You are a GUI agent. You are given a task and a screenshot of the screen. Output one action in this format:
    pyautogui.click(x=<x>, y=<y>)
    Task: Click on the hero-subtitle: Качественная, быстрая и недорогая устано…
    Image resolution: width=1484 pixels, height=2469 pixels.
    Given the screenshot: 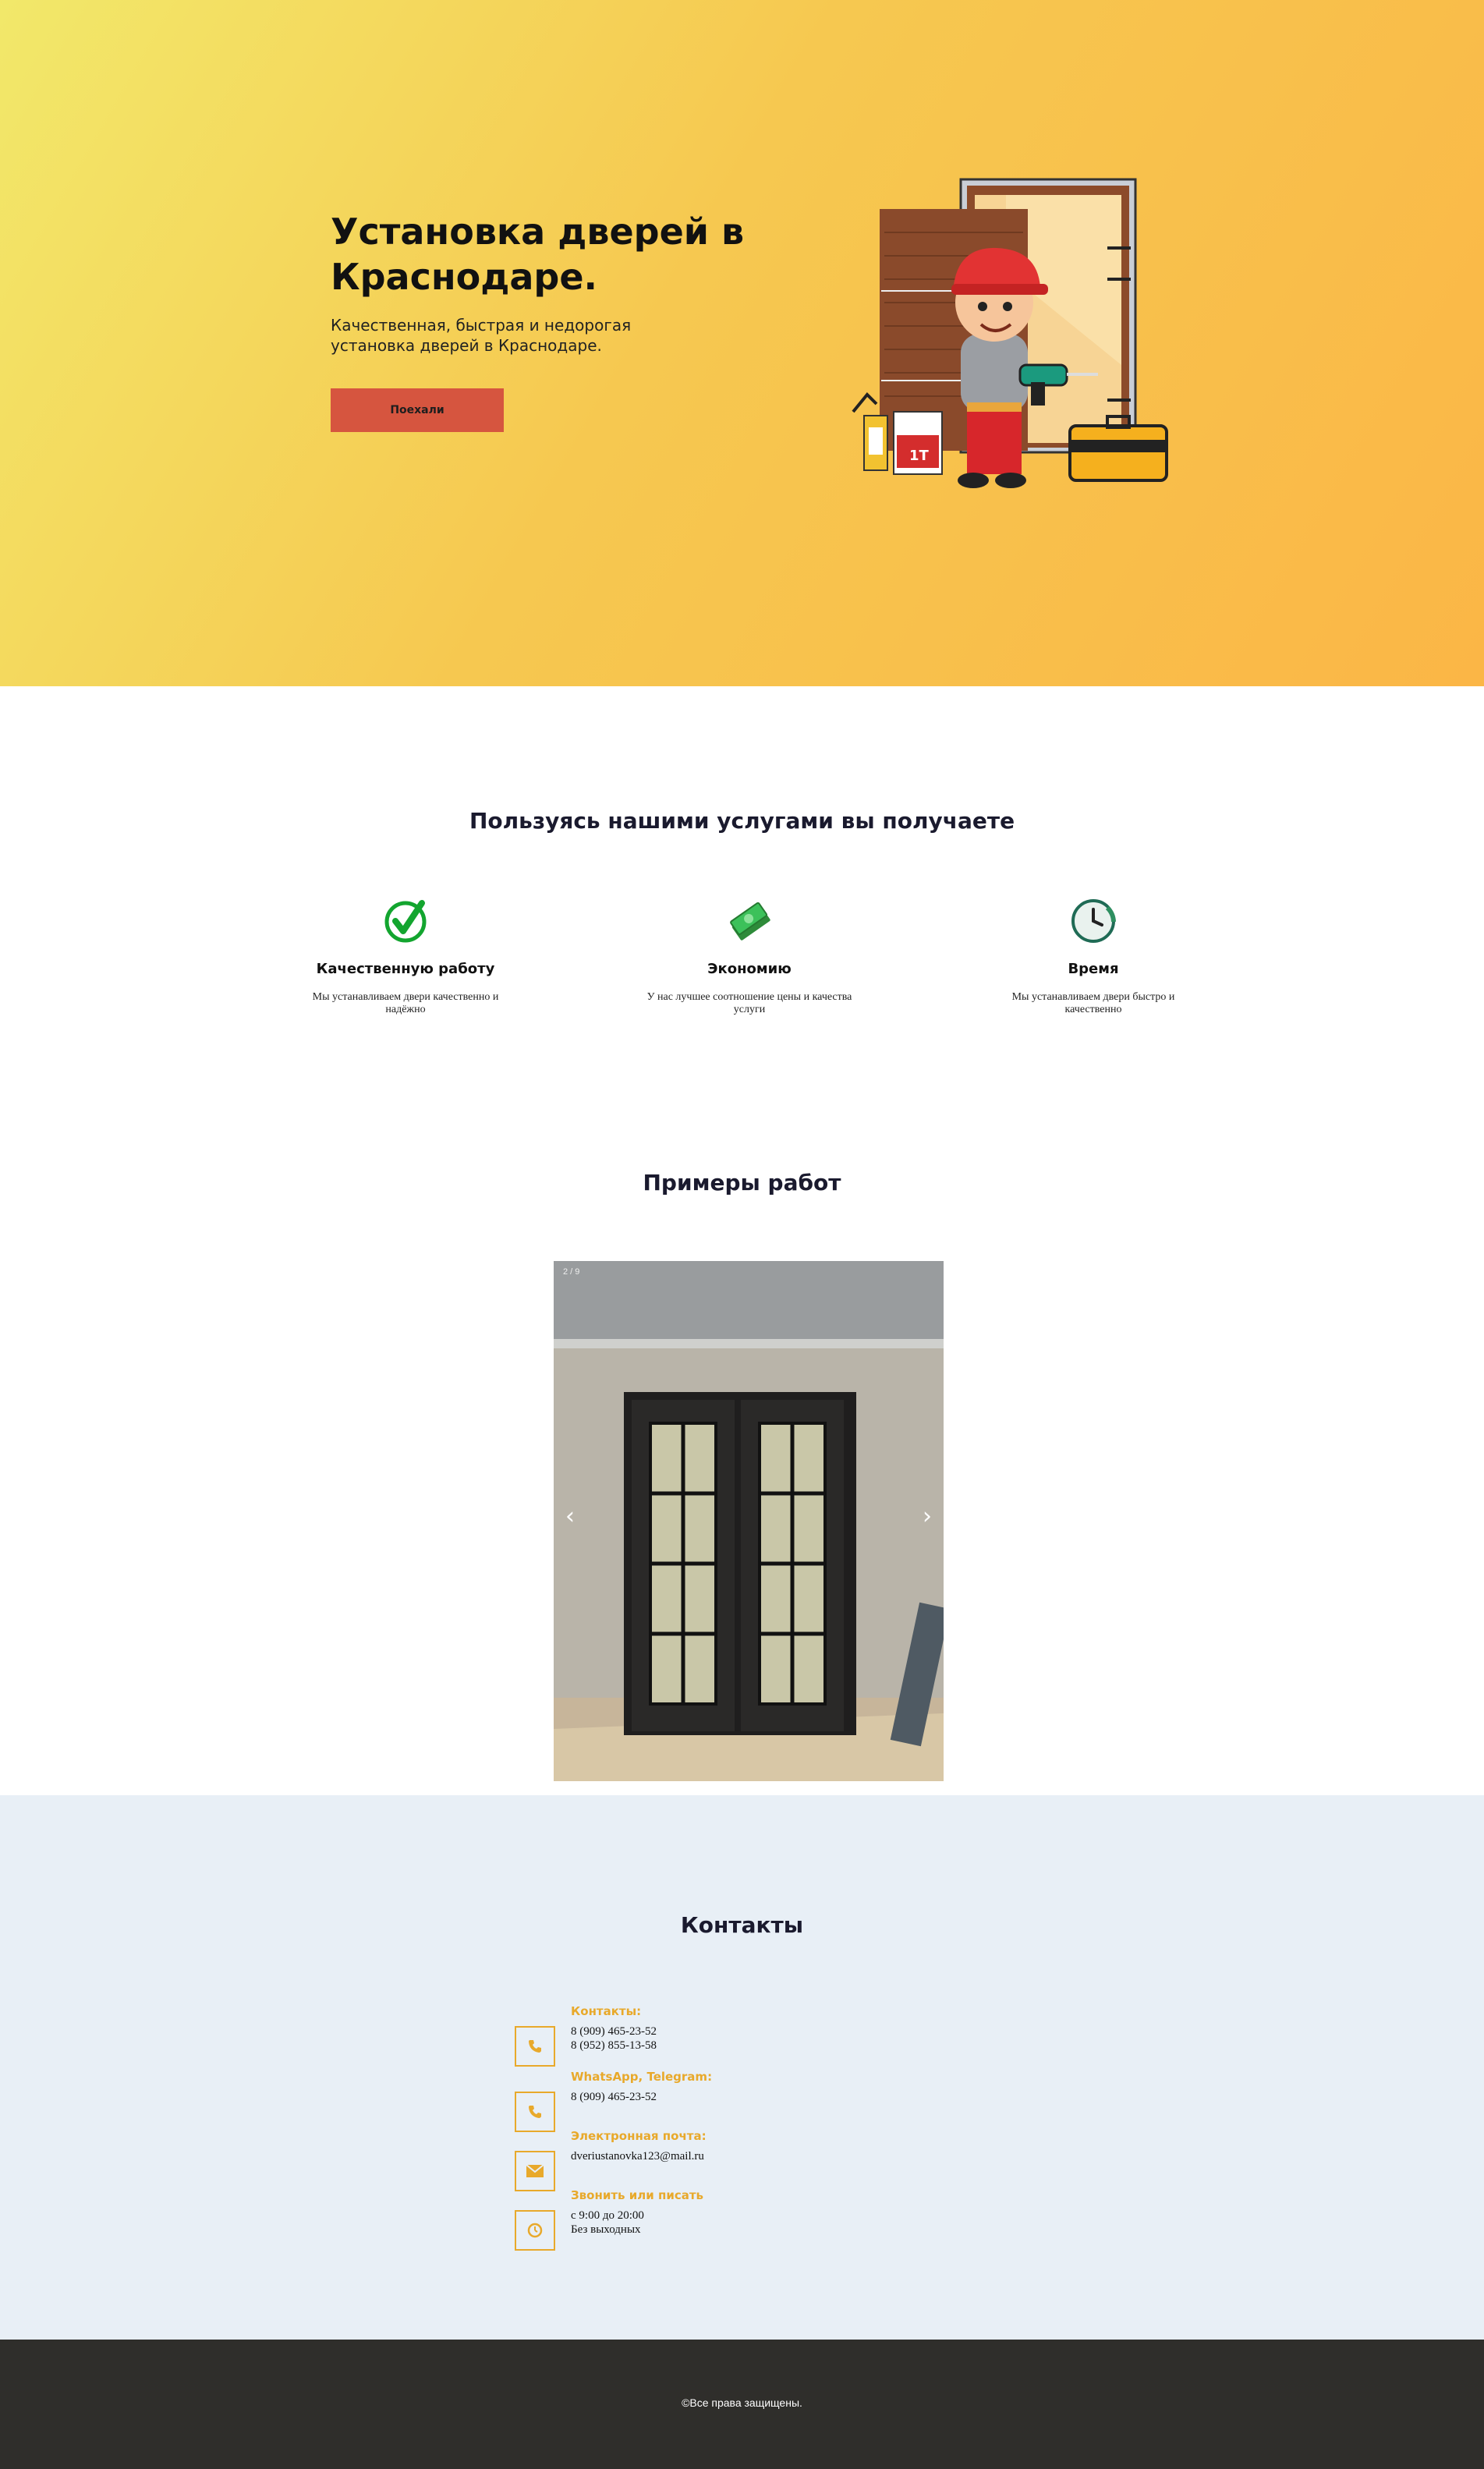 What is the action you would take?
    pyautogui.click(x=481, y=335)
    